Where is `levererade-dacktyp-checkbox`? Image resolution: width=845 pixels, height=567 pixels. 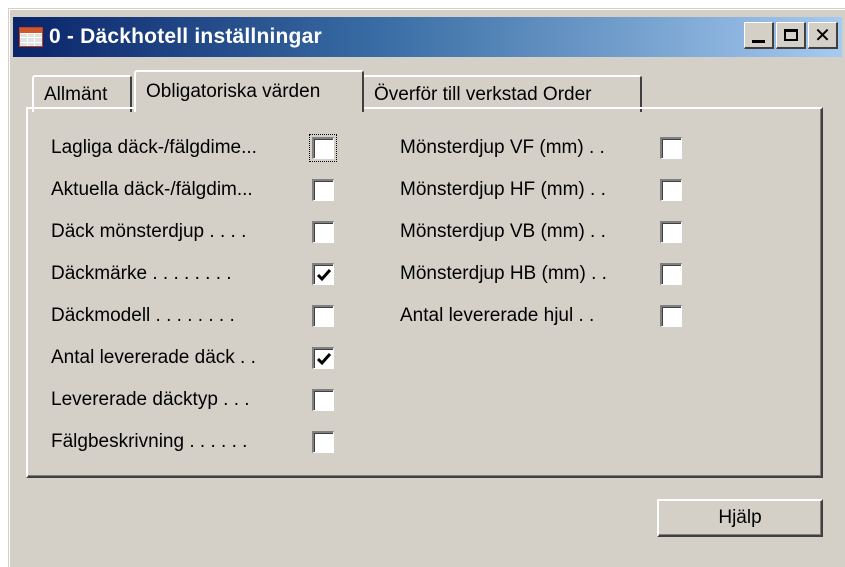 levererade-dacktyp-checkbox is located at coordinates (323, 400).